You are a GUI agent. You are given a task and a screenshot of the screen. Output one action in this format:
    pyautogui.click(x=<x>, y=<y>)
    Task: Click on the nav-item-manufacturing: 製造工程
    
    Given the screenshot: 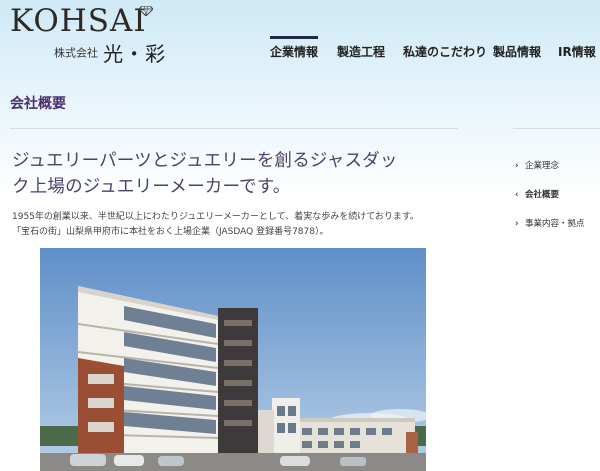 What is the action you would take?
    pyautogui.click(x=361, y=51)
    